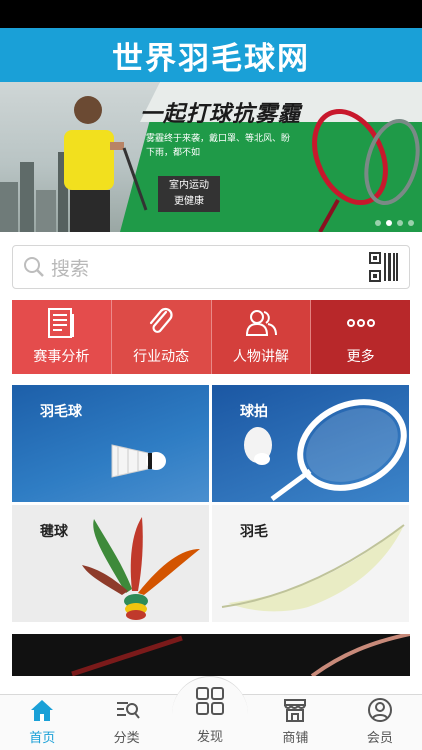 This screenshot has width=422, height=750. What do you see at coordinates (295, 710) in the screenshot?
I see `shop-icon` at bounding box center [295, 710].